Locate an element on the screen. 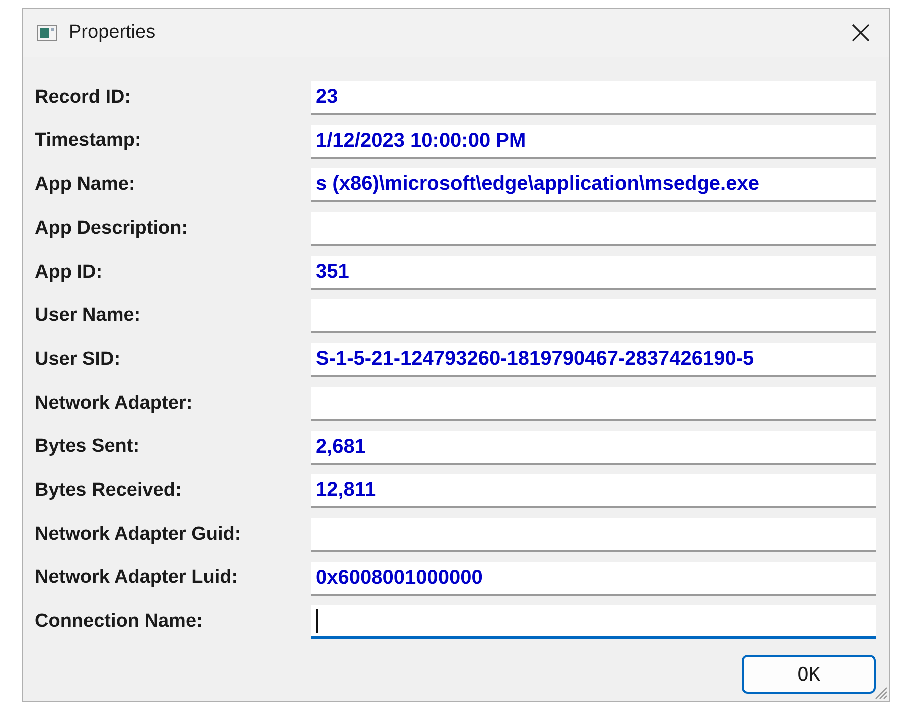  field-label: Record ID: is located at coordinates (83, 98).